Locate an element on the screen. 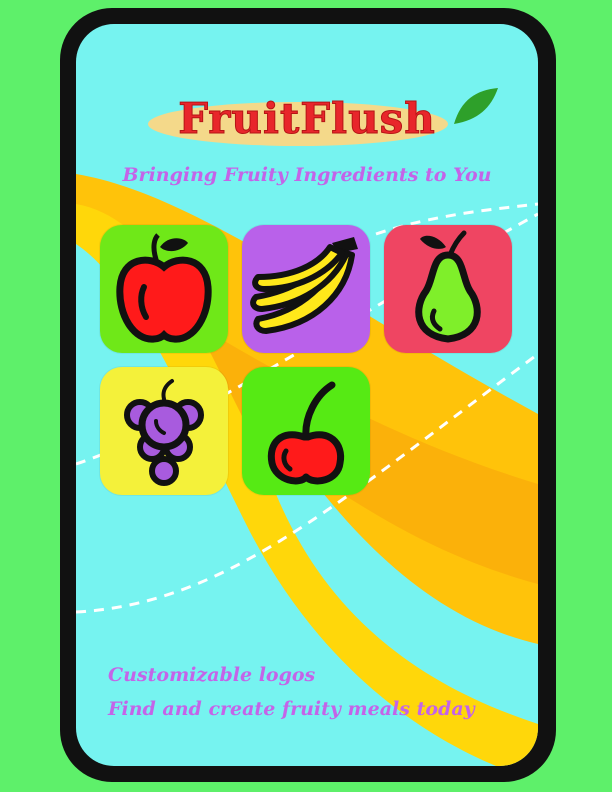 Image resolution: width=612 pixels, height=792 pixels. apple-icon is located at coordinates (164, 288).